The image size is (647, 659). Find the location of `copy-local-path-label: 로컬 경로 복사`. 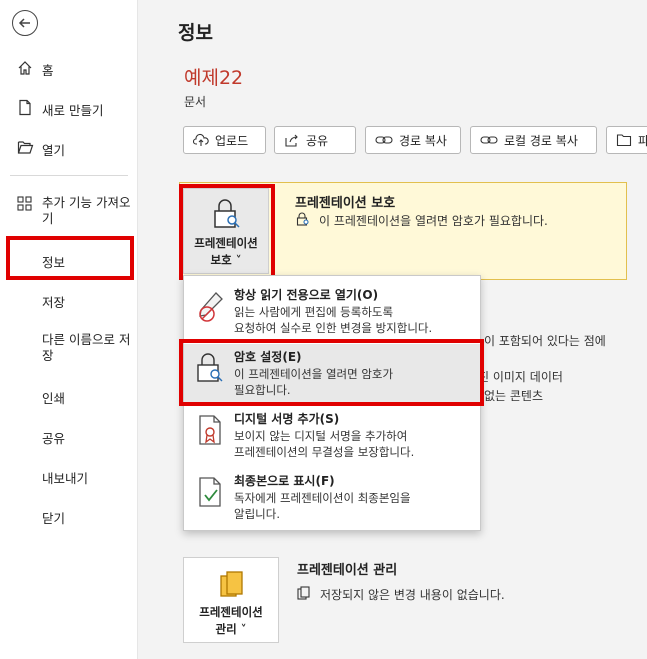

copy-local-path-label: 로컬 경로 복사 is located at coordinates (541, 140).